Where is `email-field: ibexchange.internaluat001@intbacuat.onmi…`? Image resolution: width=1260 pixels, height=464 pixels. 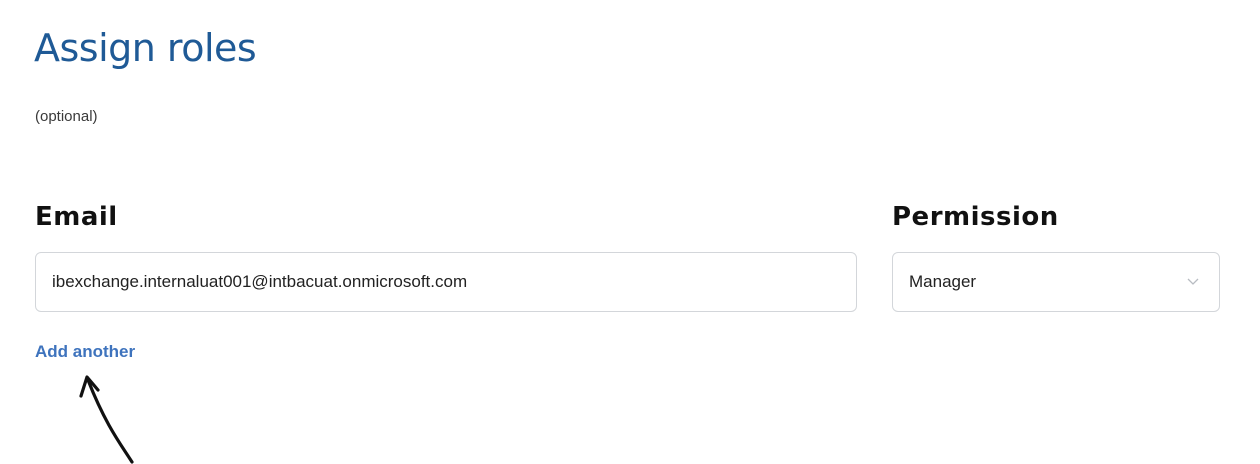 email-field: ibexchange.internaluat001@intbacuat.onmi… is located at coordinates (446, 282).